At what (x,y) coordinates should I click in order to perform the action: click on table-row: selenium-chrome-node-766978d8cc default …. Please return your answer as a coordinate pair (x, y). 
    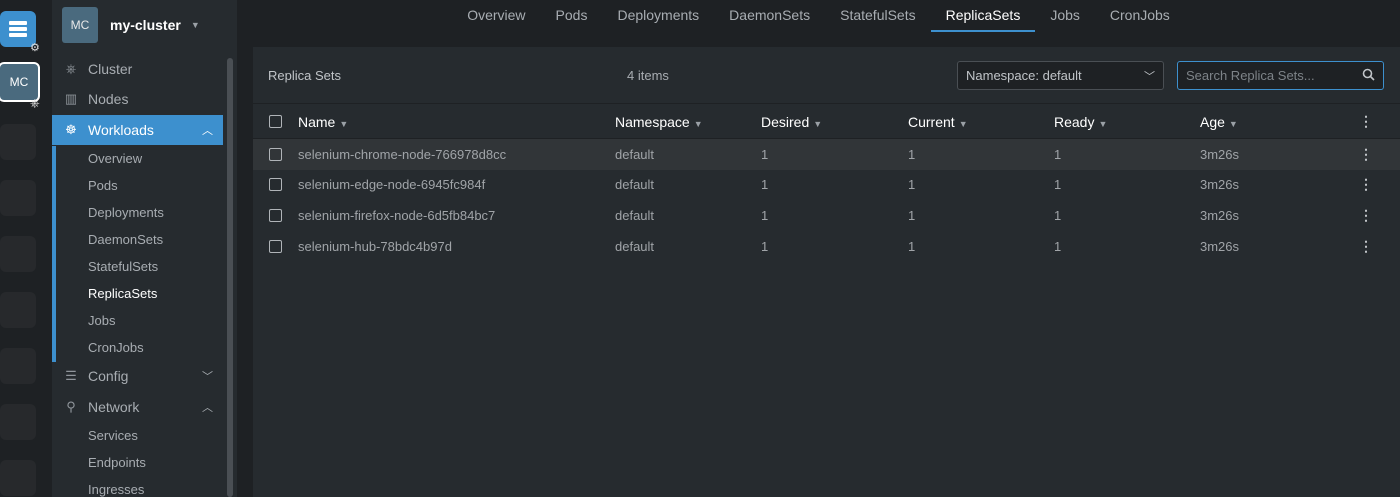
    Looking at the image, I should click on (826, 154).